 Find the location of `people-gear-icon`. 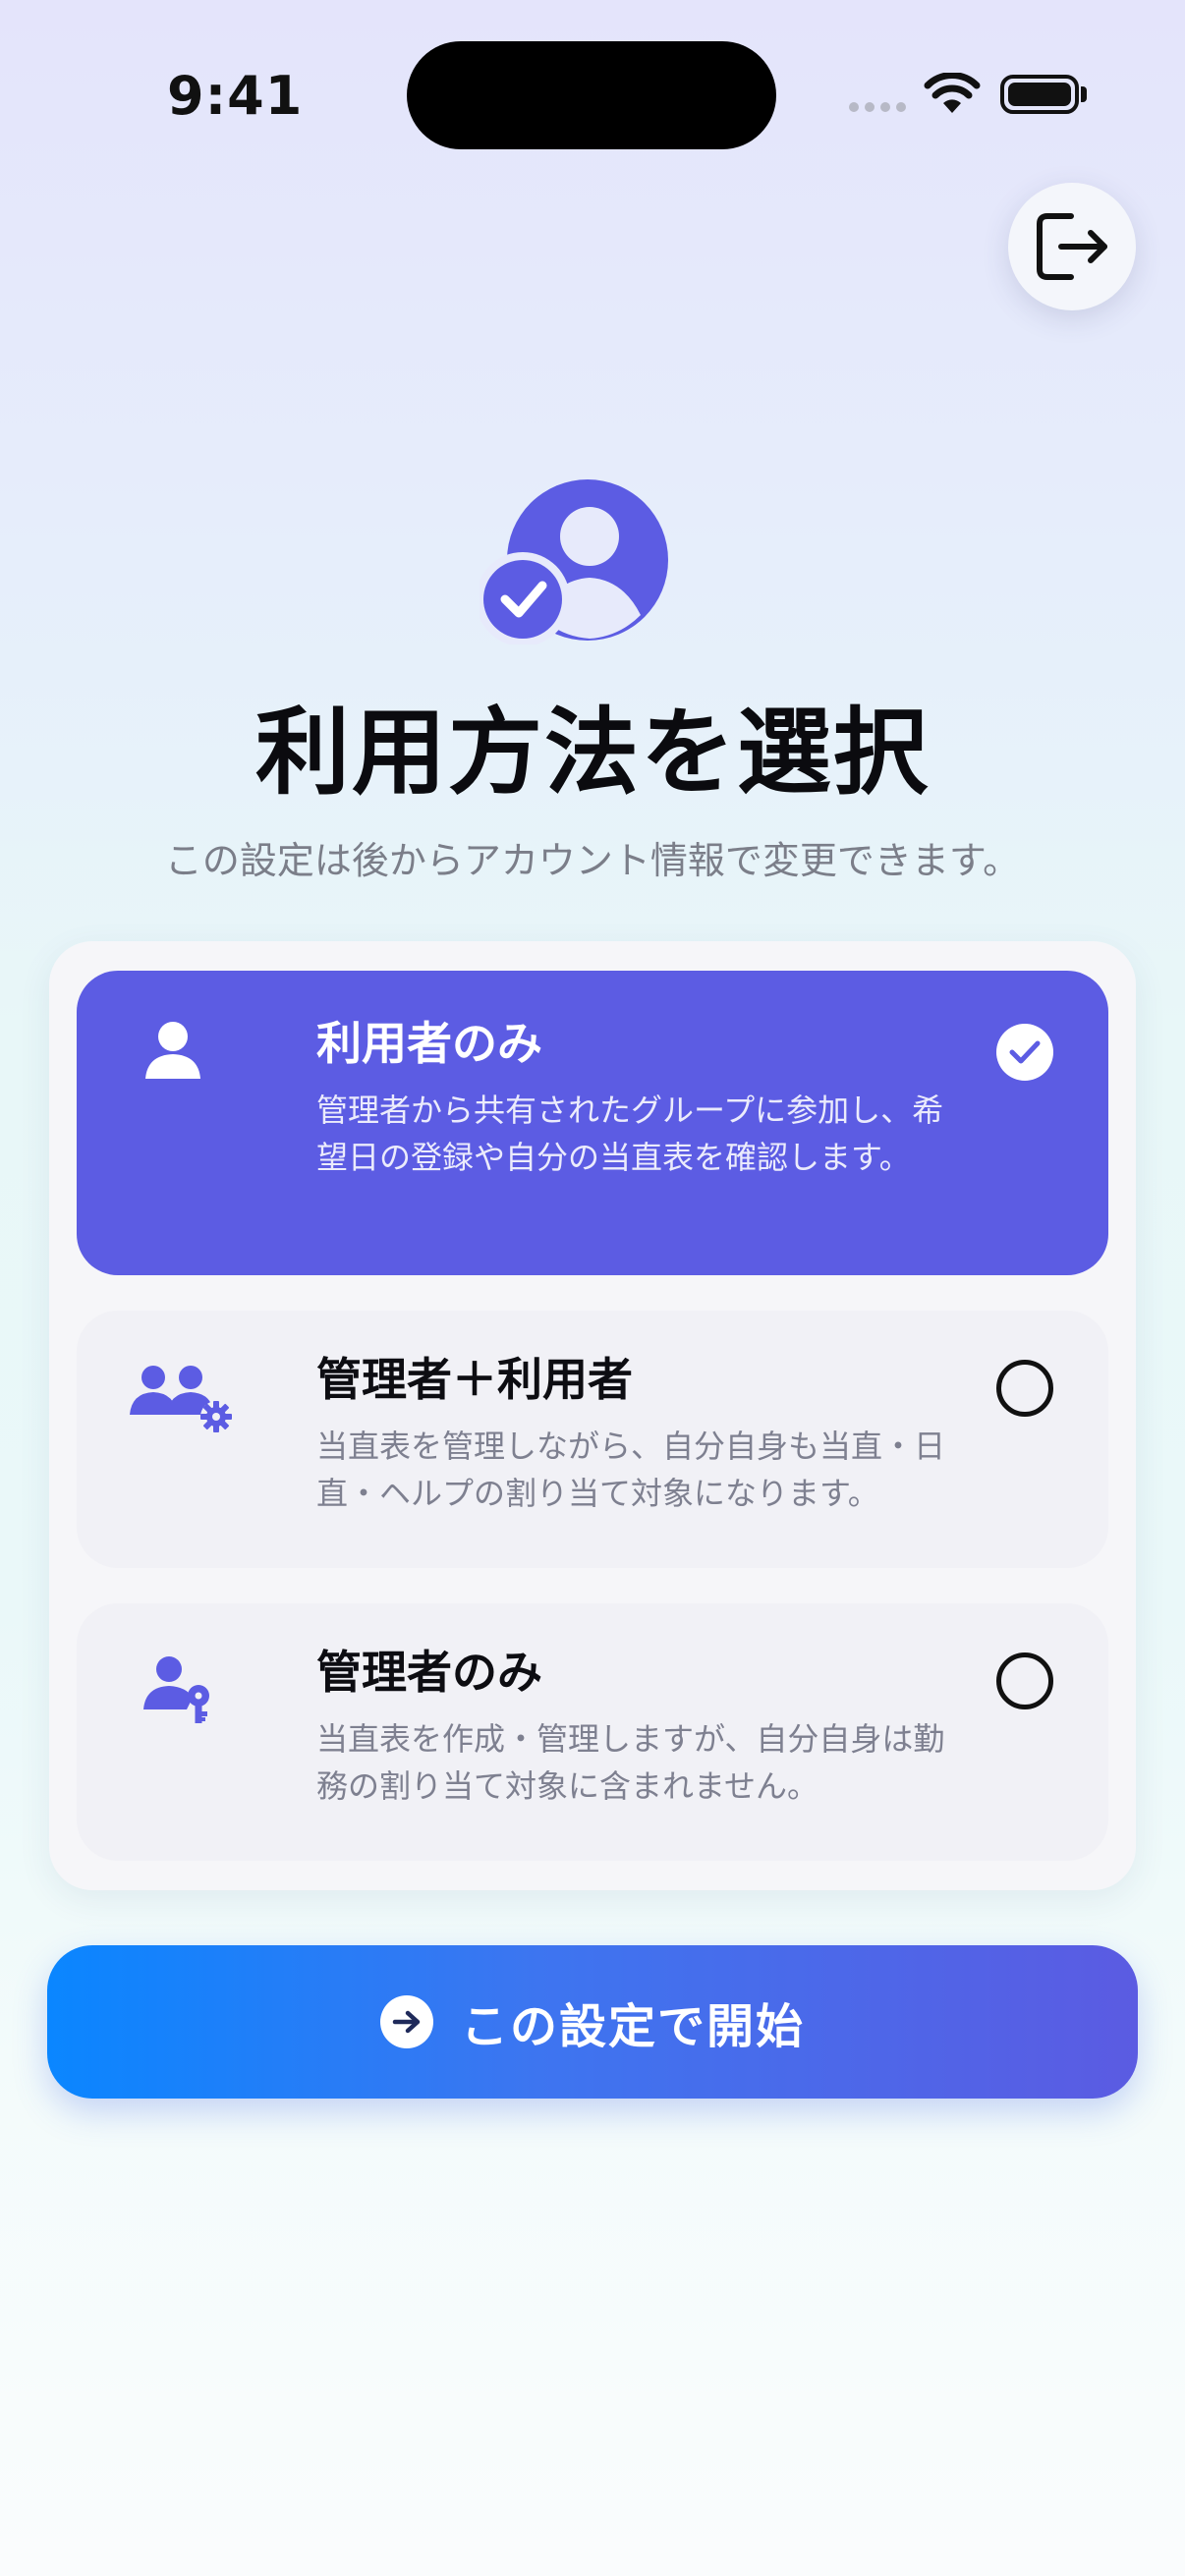

people-gear-icon is located at coordinates (181, 1399).